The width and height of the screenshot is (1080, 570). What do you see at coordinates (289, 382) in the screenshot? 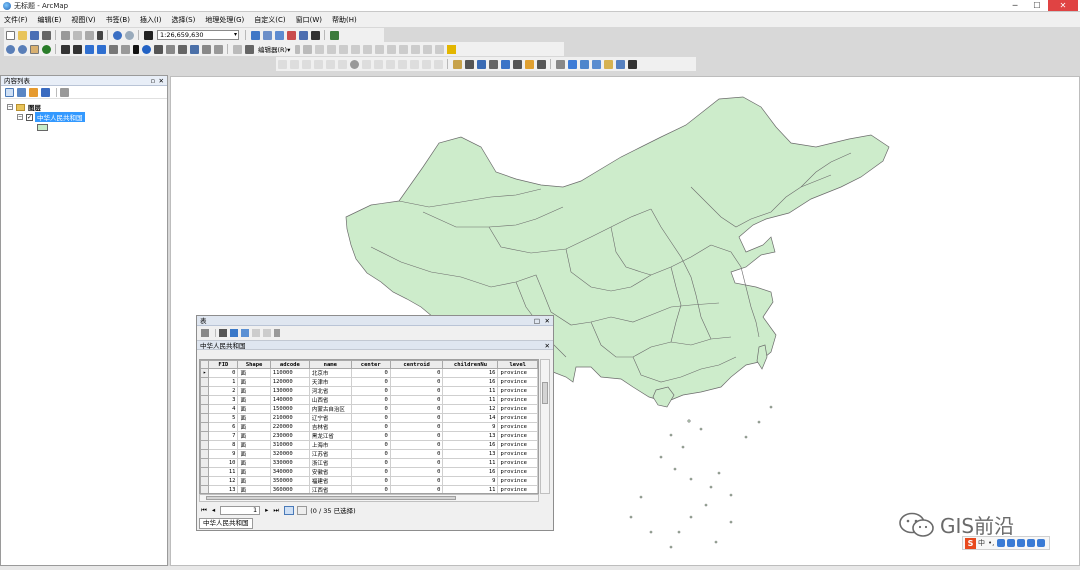
I see `table-cell: 120000` at bounding box center [289, 382].